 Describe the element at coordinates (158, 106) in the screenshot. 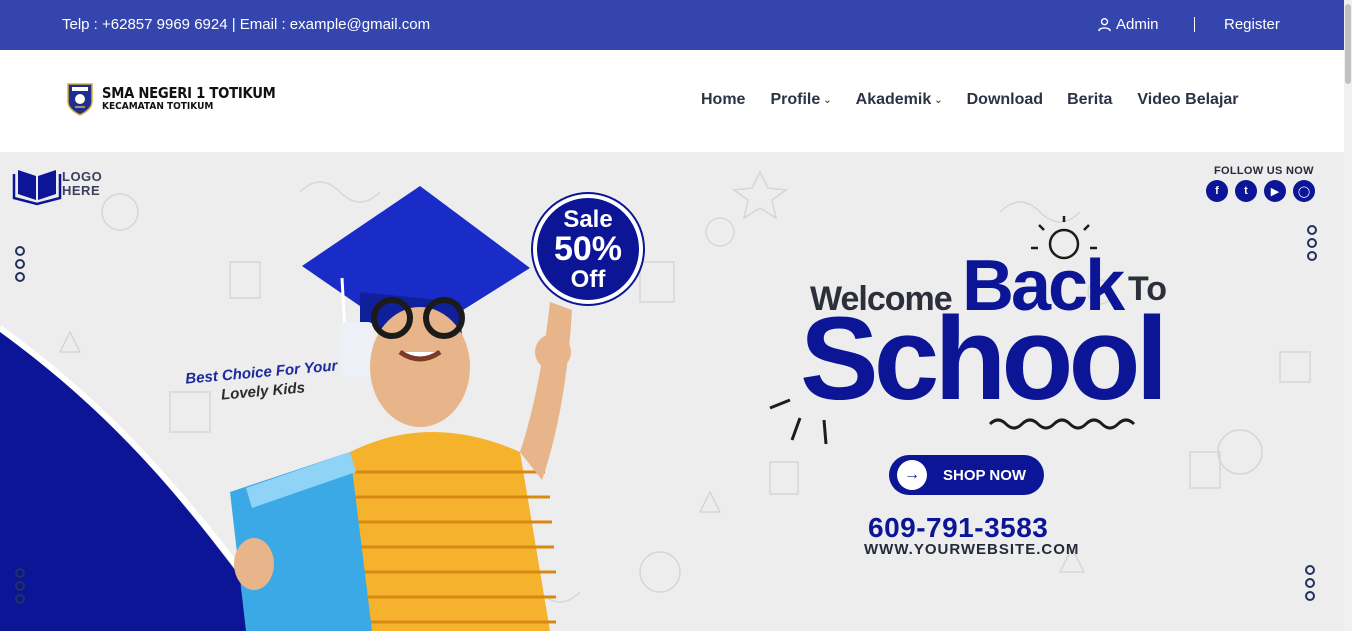

I see `school-subtitle: KECAMATAN TOTIKUM` at that location.